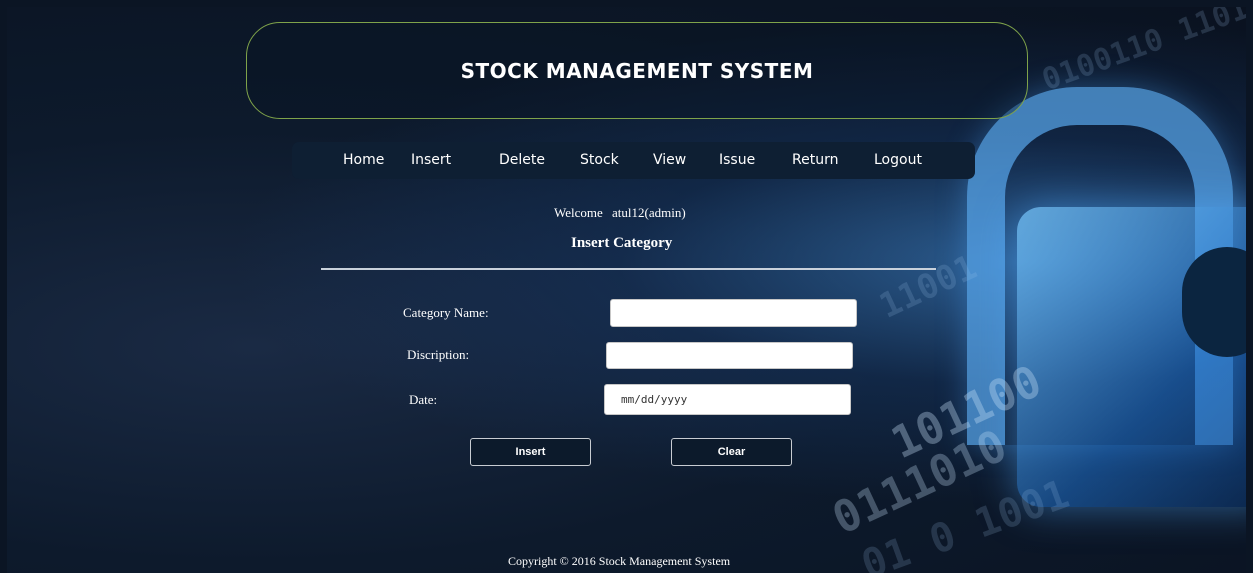 The width and height of the screenshot is (1253, 573). I want to click on category-name-input, so click(733, 313).